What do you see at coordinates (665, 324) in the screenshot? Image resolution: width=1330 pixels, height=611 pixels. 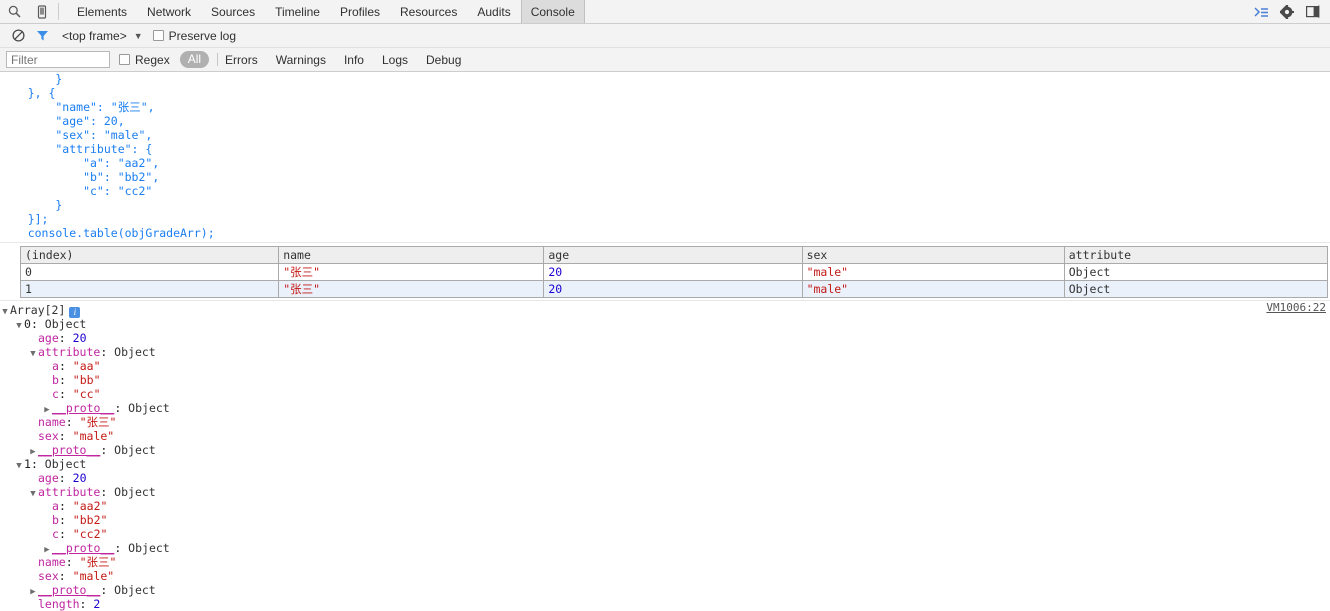 I see `tree-node: ▼ 0: Object` at bounding box center [665, 324].